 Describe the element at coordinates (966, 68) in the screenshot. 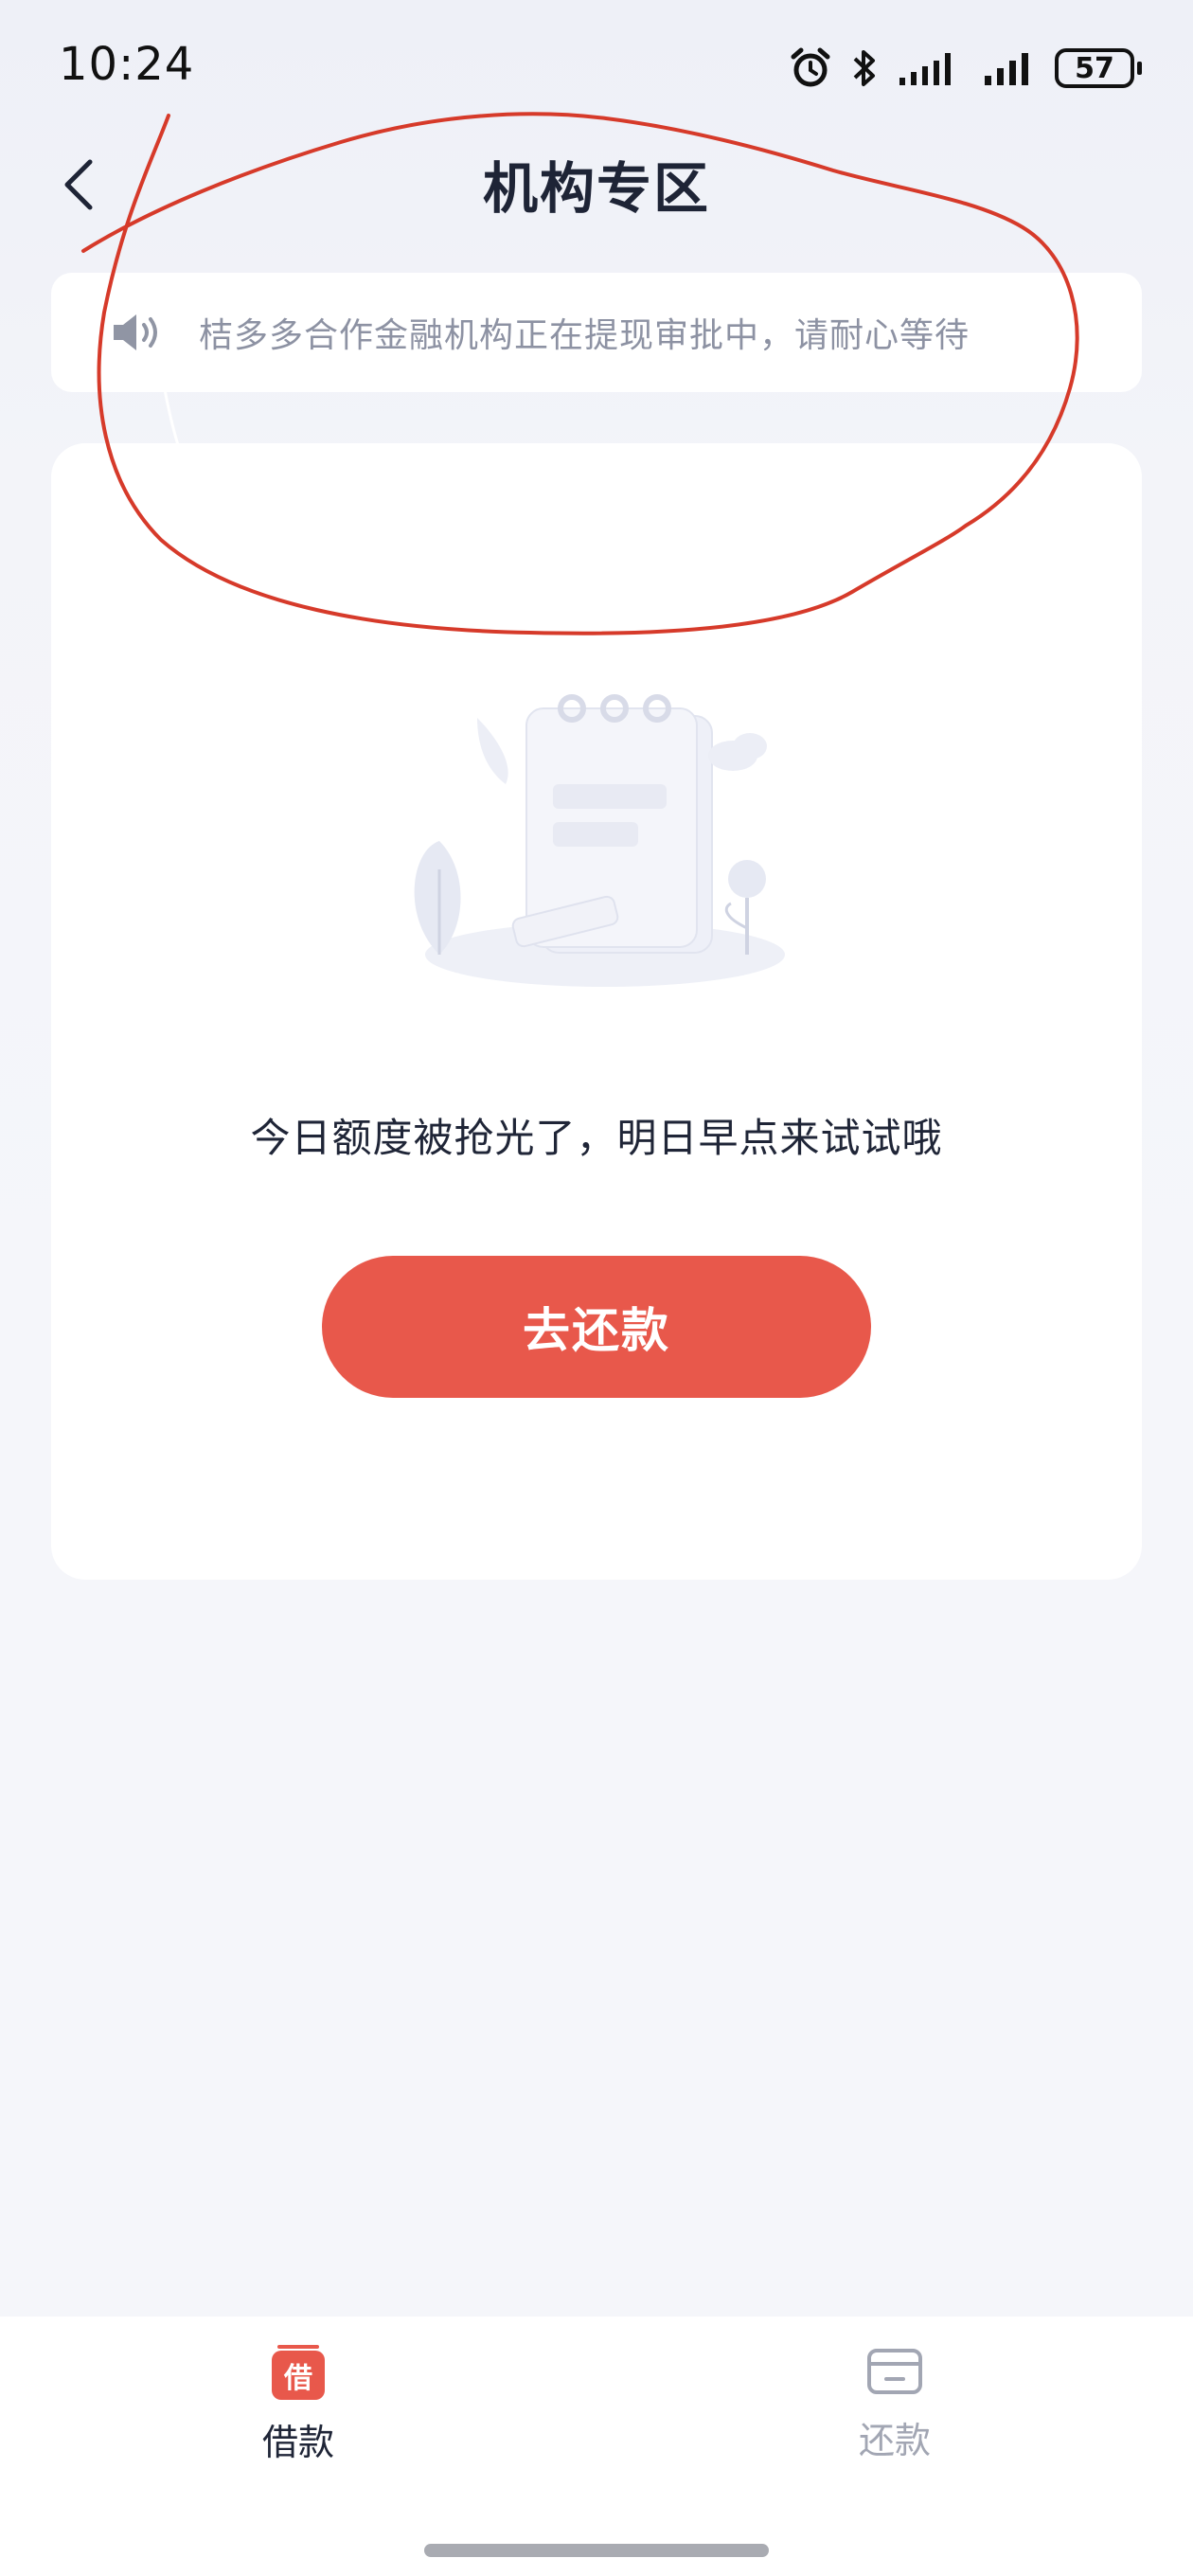

I see `status-icons: 57` at that location.